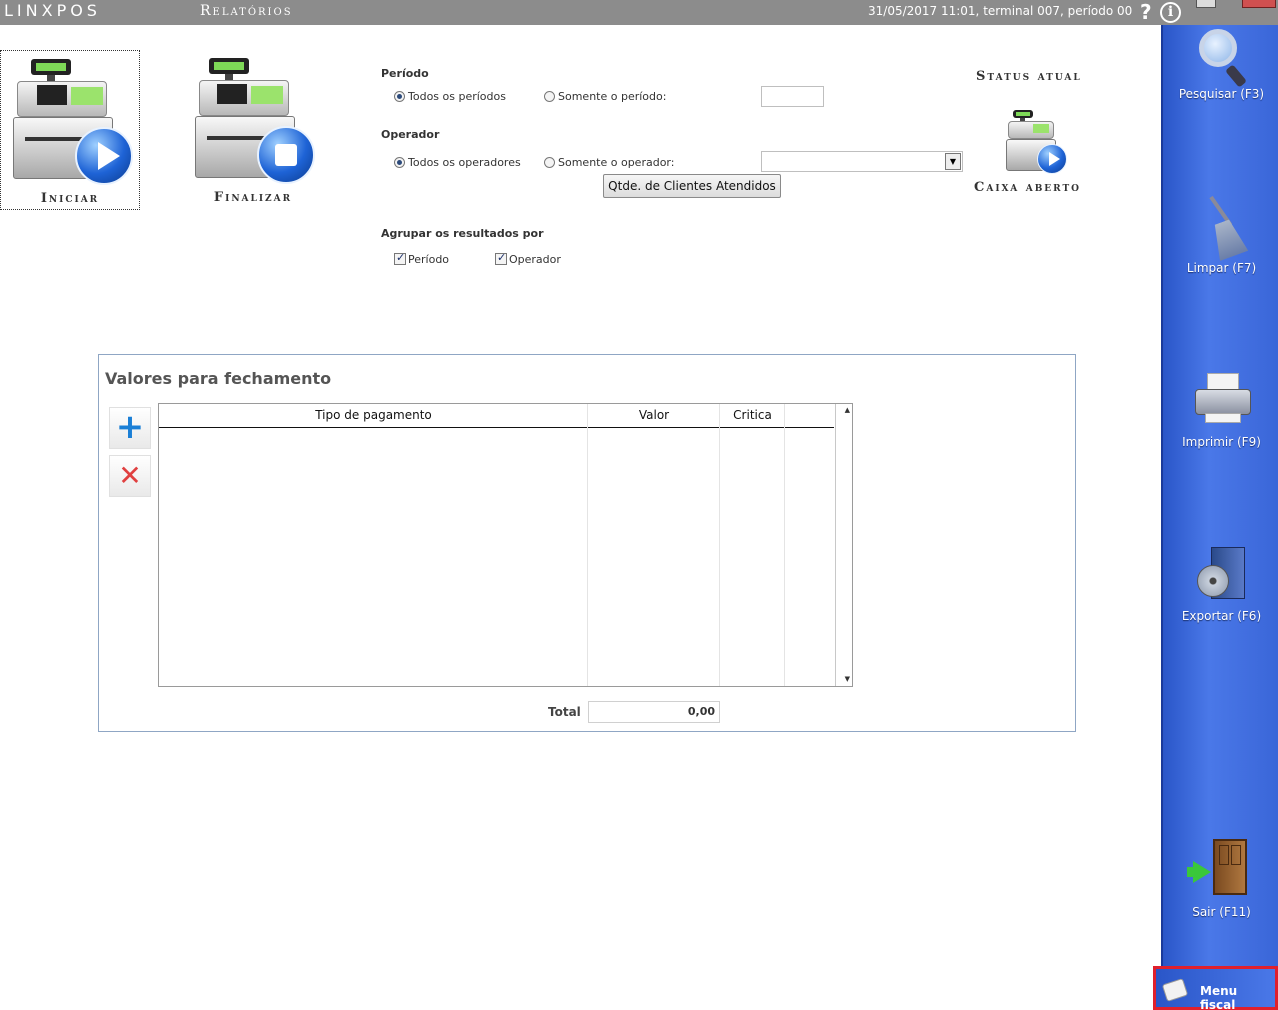 This screenshot has width=1278, height=1010. What do you see at coordinates (847, 679) in the screenshot?
I see `scroll-down-arrow-icon: ▼` at bounding box center [847, 679].